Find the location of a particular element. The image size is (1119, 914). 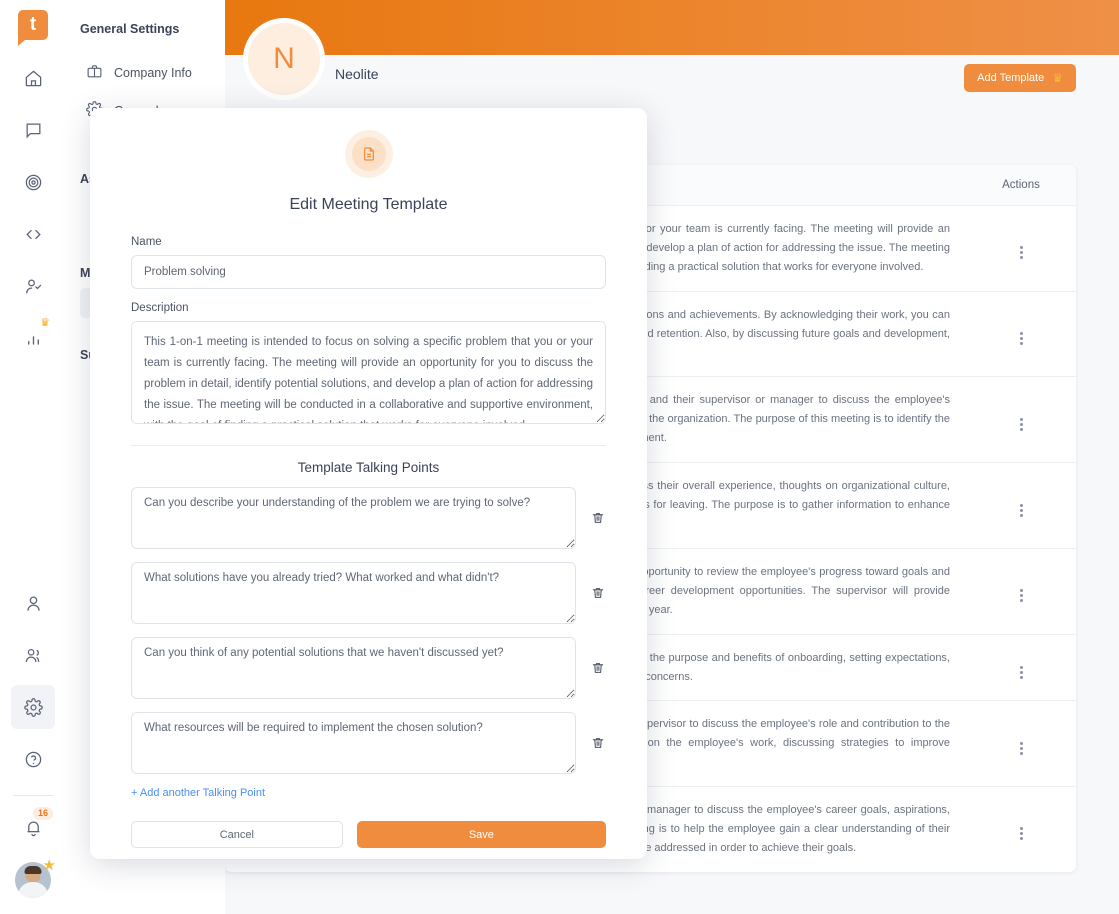

add-talking-point-link: + Add another Talking Point is located at coordinates (368, 793).